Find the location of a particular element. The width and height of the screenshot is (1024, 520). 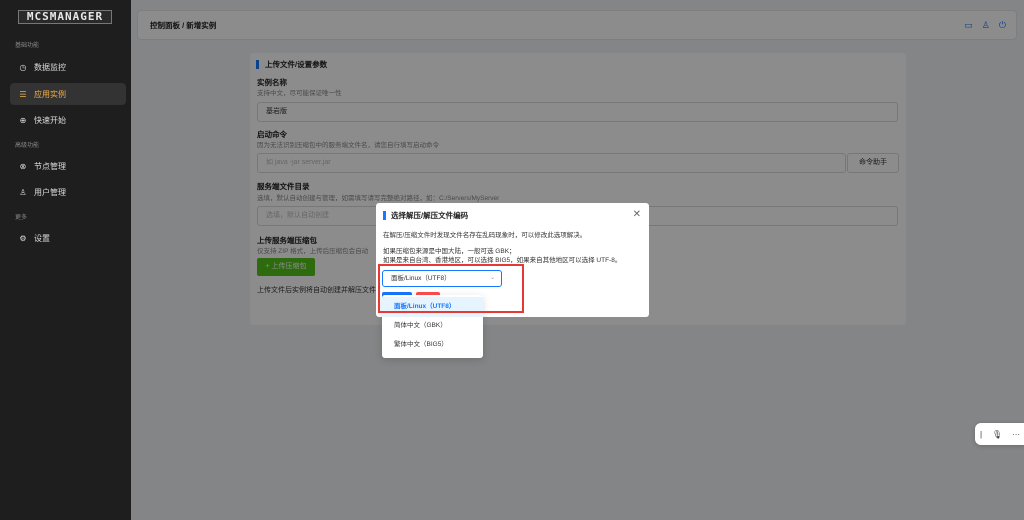

sidebar-item-users: ♙ 用户管理 is located at coordinates (68, 192).